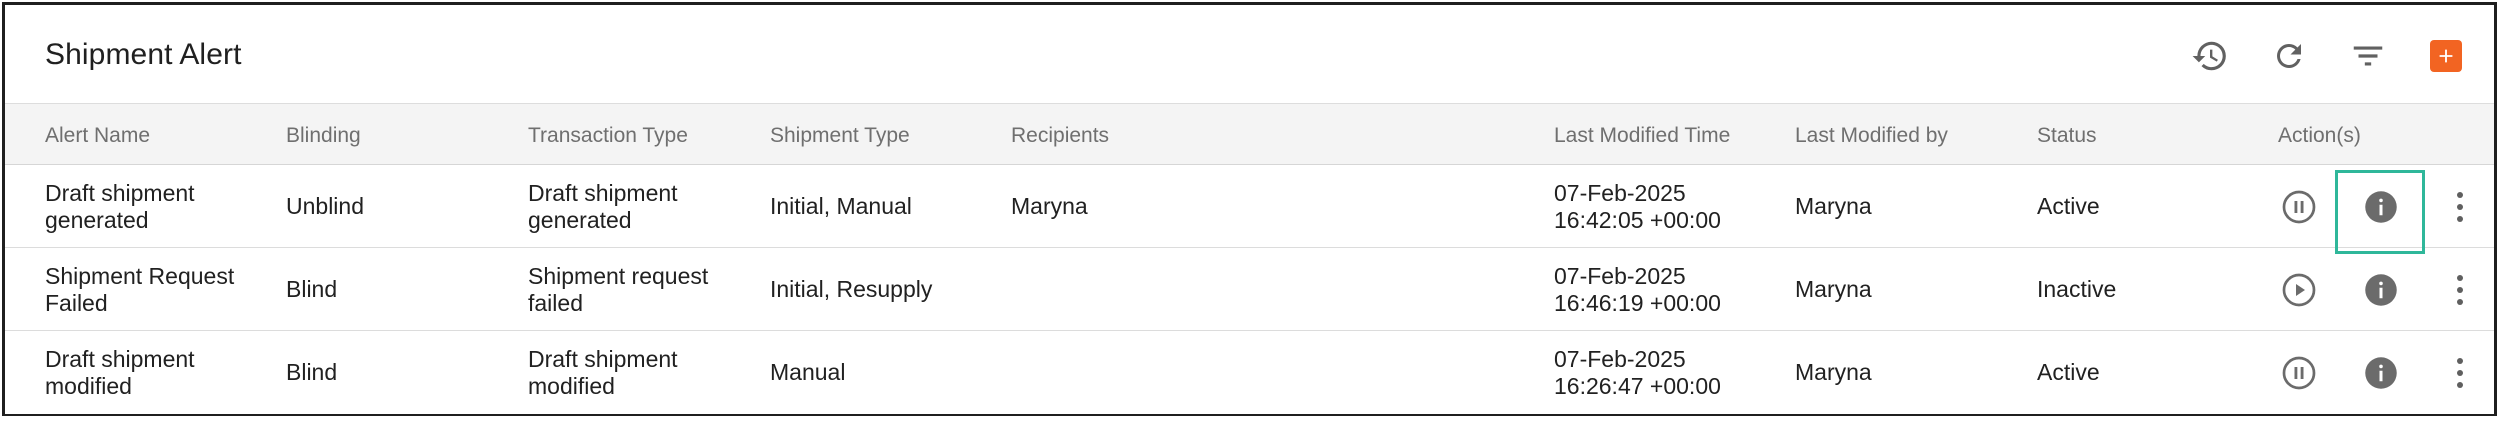 This screenshot has width=2500, height=422. Describe the element at coordinates (76, 302) in the screenshot. I see `alert-name-line: Failed` at that location.